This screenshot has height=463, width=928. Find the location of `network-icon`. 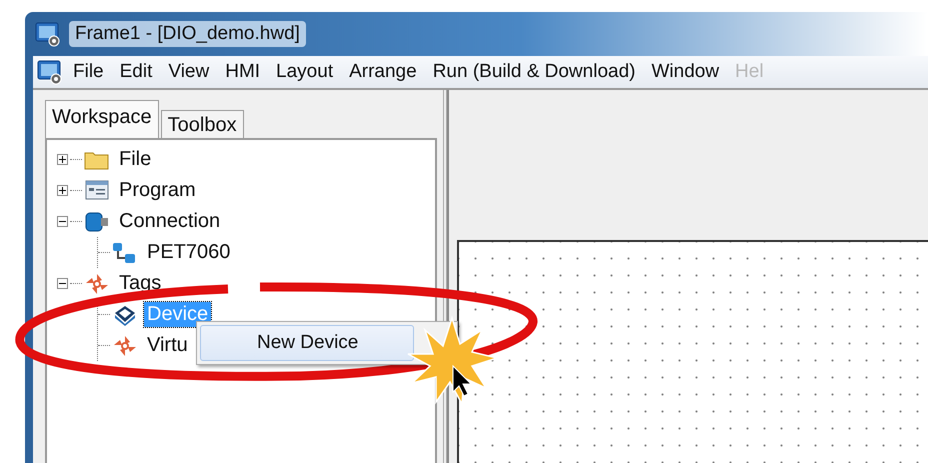

network-icon is located at coordinates (125, 252).